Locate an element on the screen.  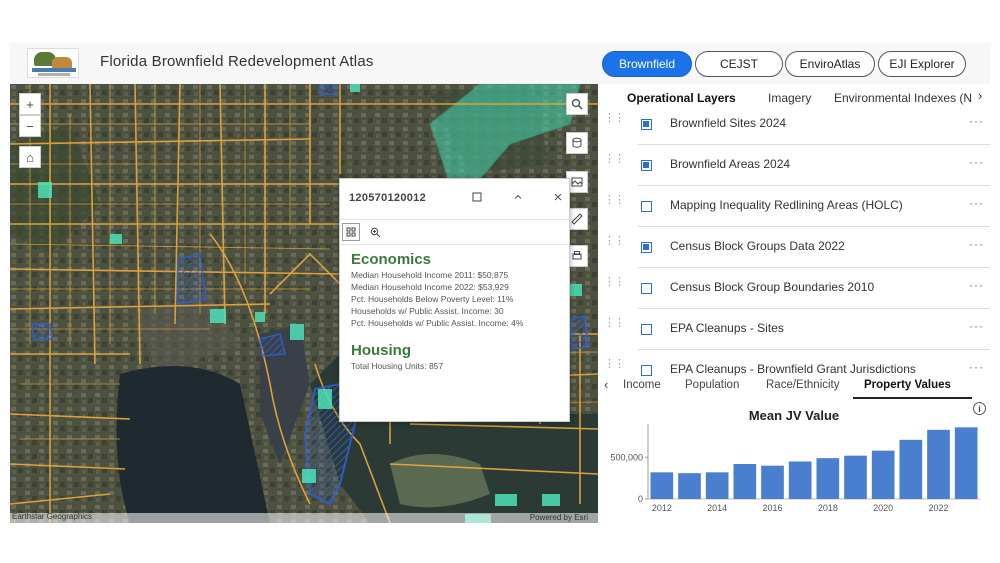
layer-row: ⋮⋮ EPA Cleanups - Sites ··· is located at coordinates (794, 329).